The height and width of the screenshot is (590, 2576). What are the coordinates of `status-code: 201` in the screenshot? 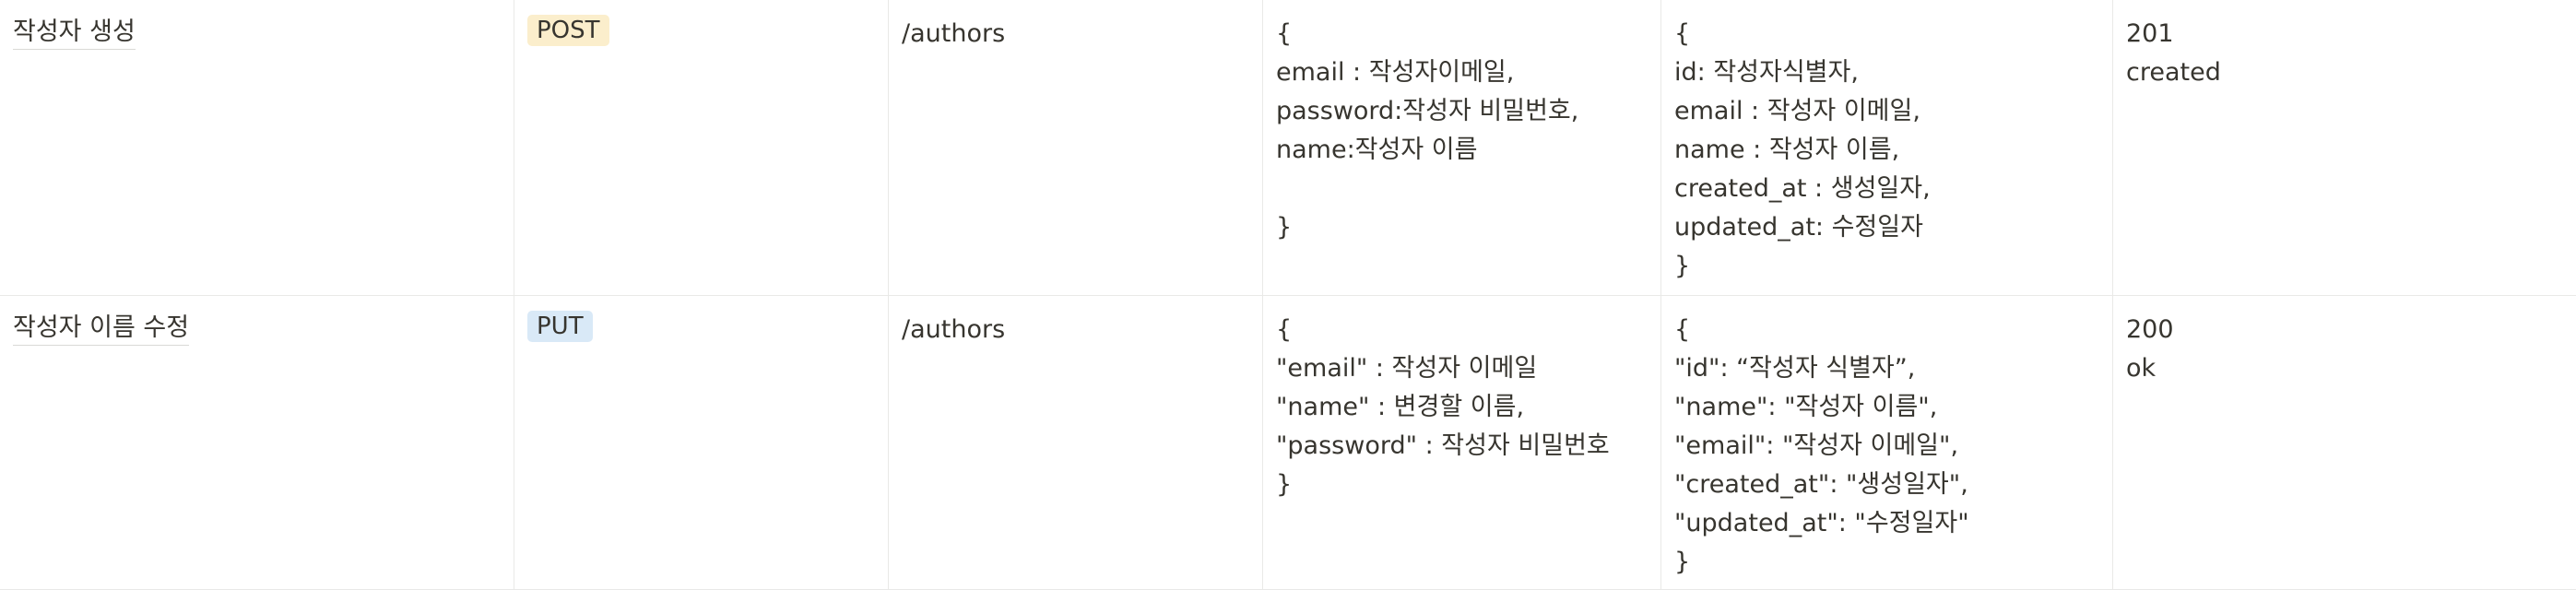 It's located at (2150, 33).